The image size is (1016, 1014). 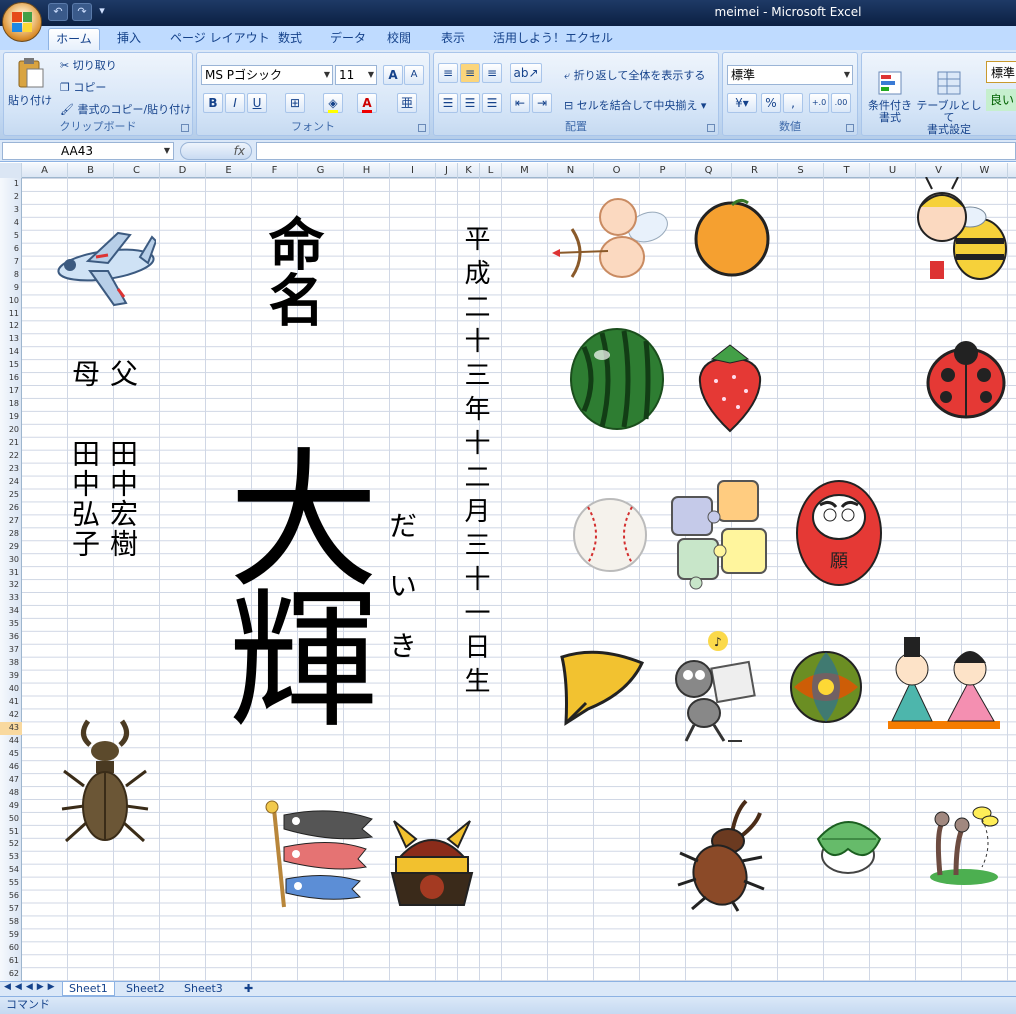 I want to click on row-header: 62, so click(x=11, y=974).